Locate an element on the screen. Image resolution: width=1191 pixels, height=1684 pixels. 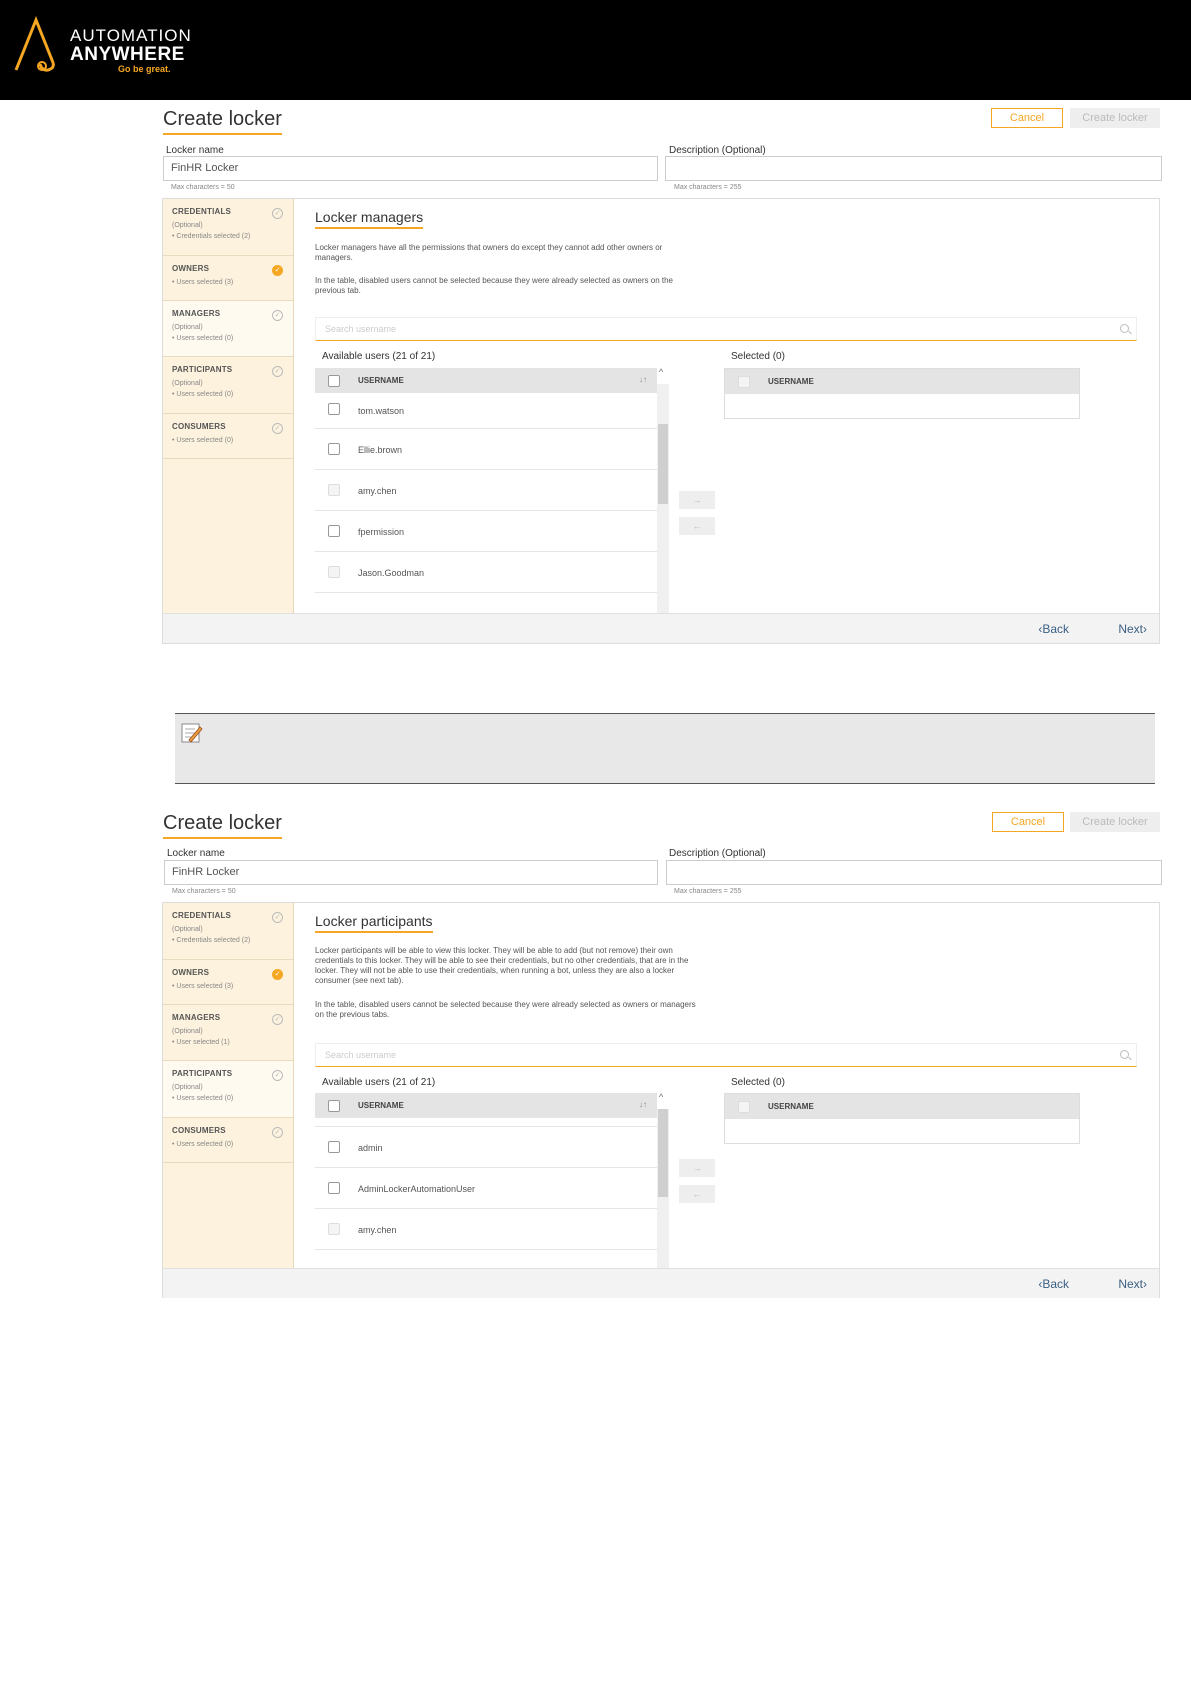
table-row: tom.watson is located at coordinates (486, 411).